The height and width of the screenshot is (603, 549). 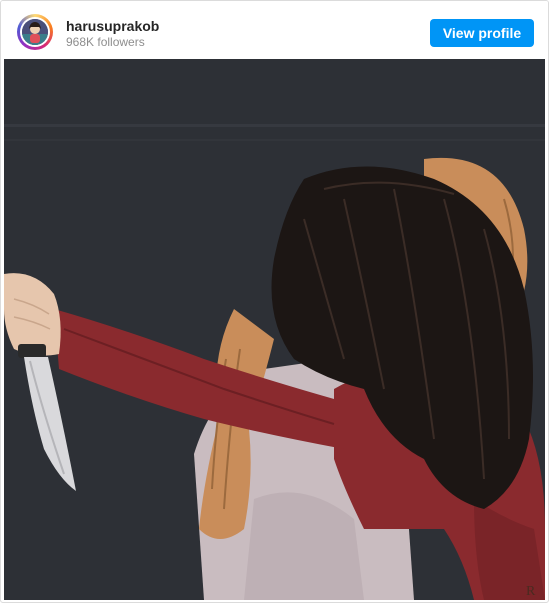 What do you see at coordinates (482, 33) in the screenshot?
I see `view-profile-button: View profile` at bounding box center [482, 33].